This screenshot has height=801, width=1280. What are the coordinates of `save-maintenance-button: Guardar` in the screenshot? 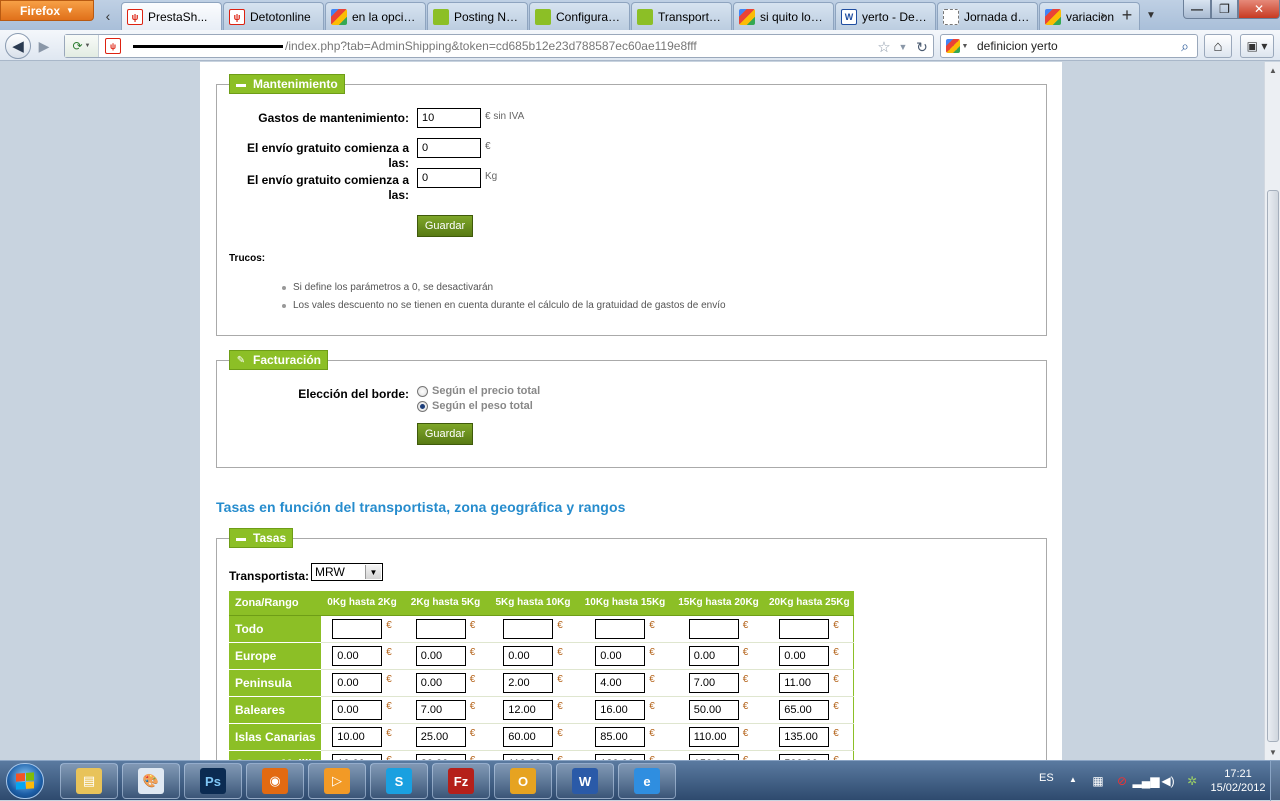 It's located at (445, 226).